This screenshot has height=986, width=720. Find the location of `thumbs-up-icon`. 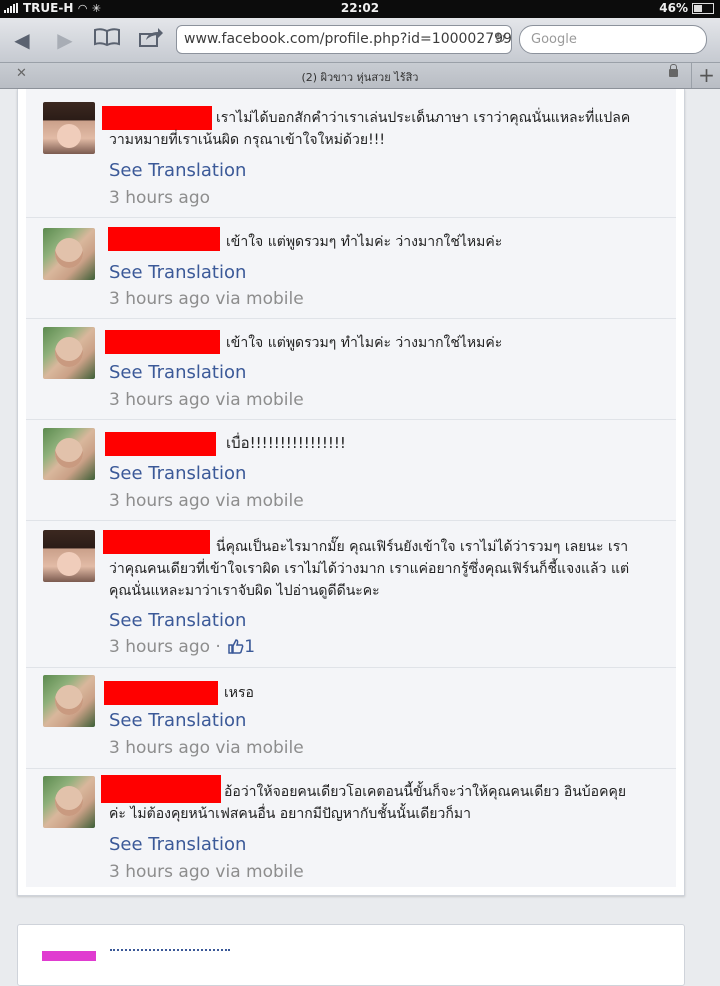

thumbs-up-icon is located at coordinates (236, 648).